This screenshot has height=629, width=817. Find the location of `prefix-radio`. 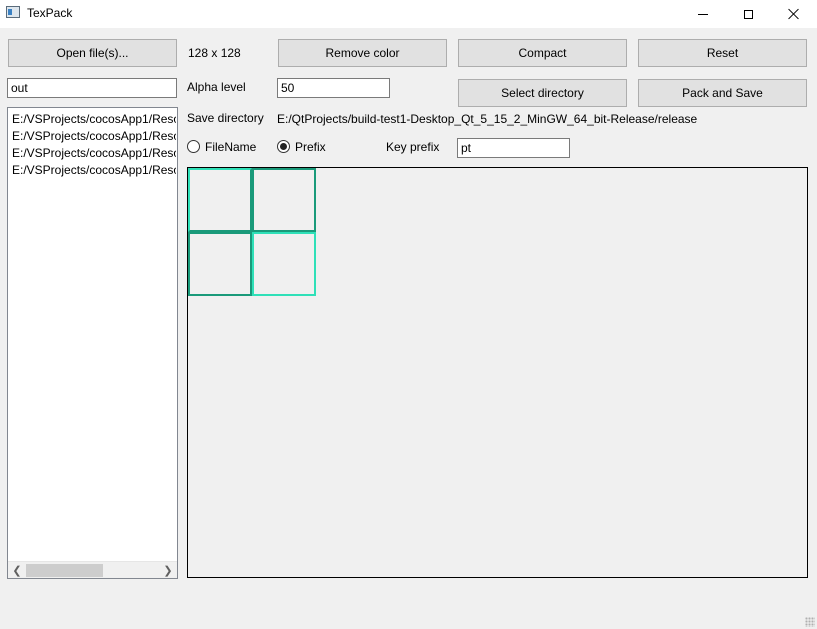

prefix-radio is located at coordinates (283, 146).